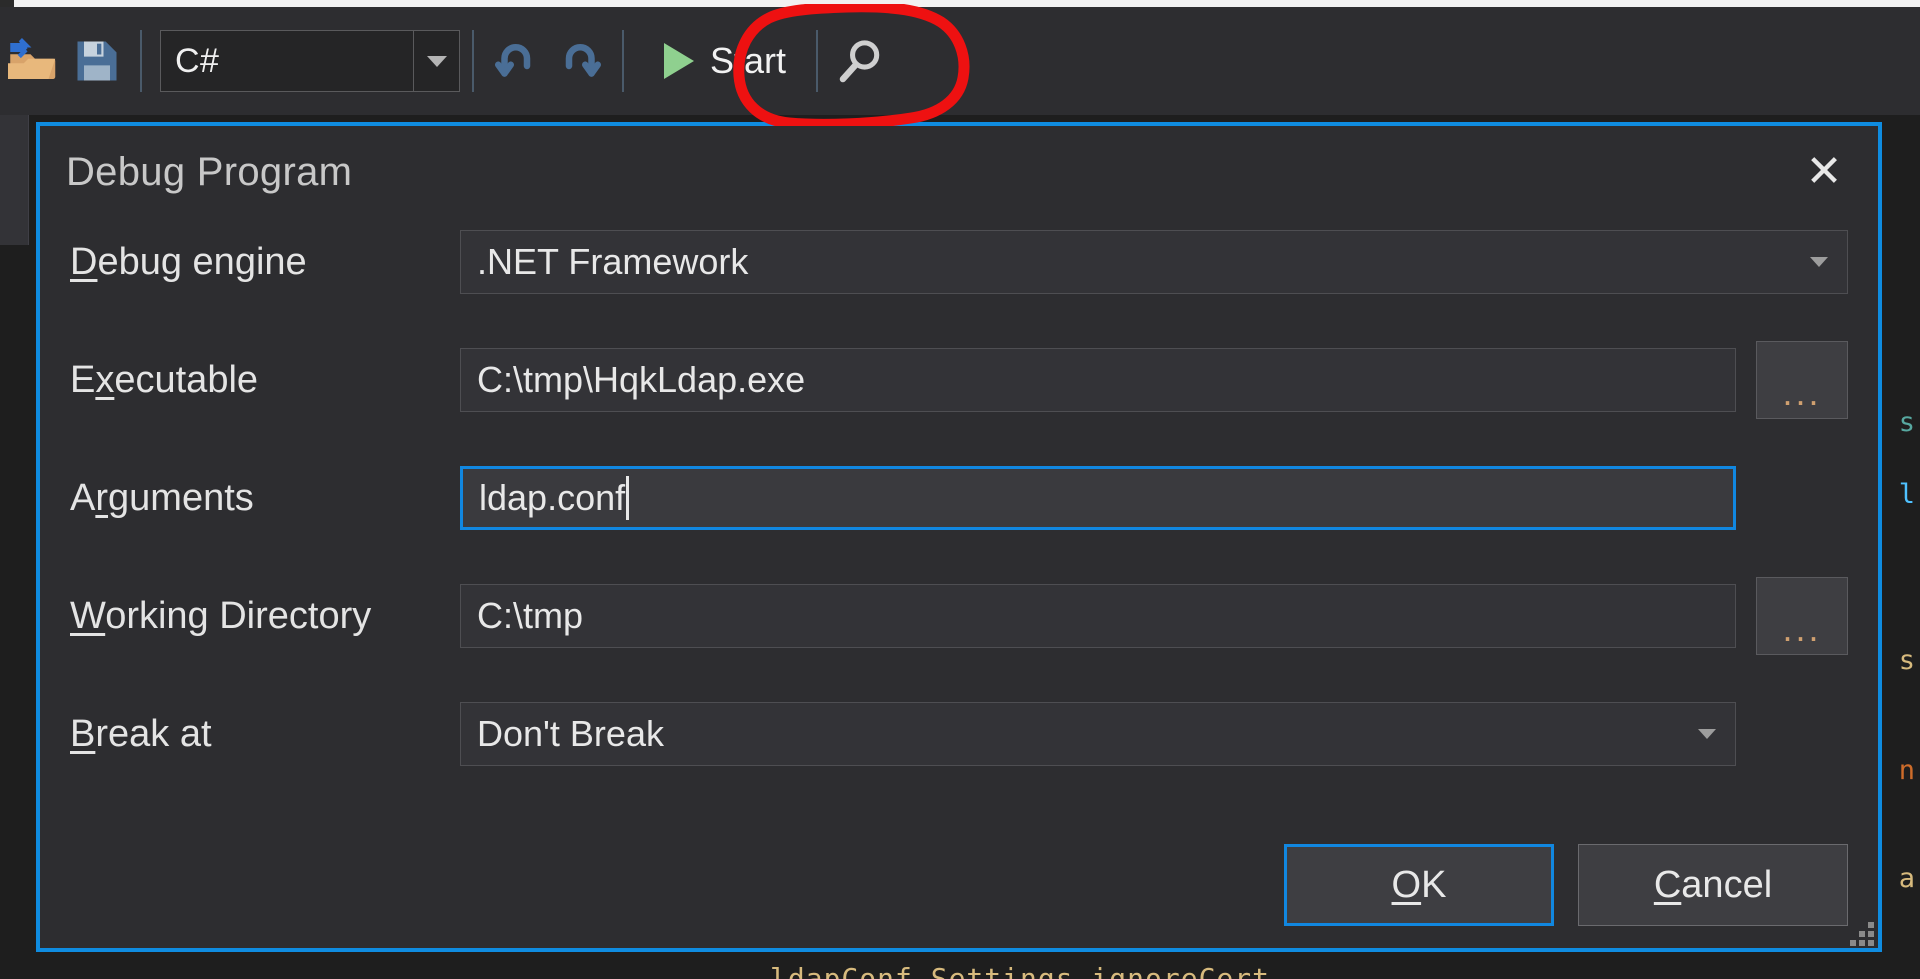 This screenshot has height=979, width=1920. What do you see at coordinates (748, 60) in the screenshot?
I see `start-button-label: Start` at bounding box center [748, 60].